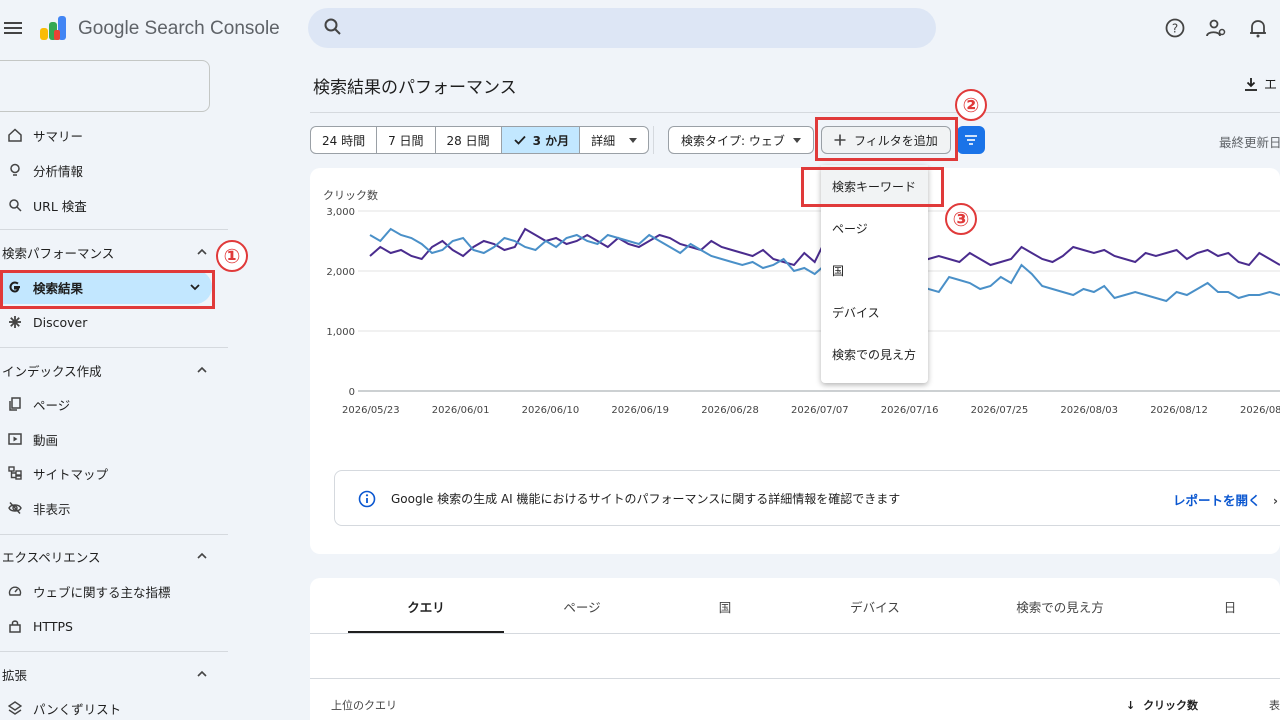 Image resolution: width=1280 pixels, height=720 pixels. Describe the element at coordinates (105, 322) in the screenshot. I see `sidebar-item-discover: Discover` at that location.